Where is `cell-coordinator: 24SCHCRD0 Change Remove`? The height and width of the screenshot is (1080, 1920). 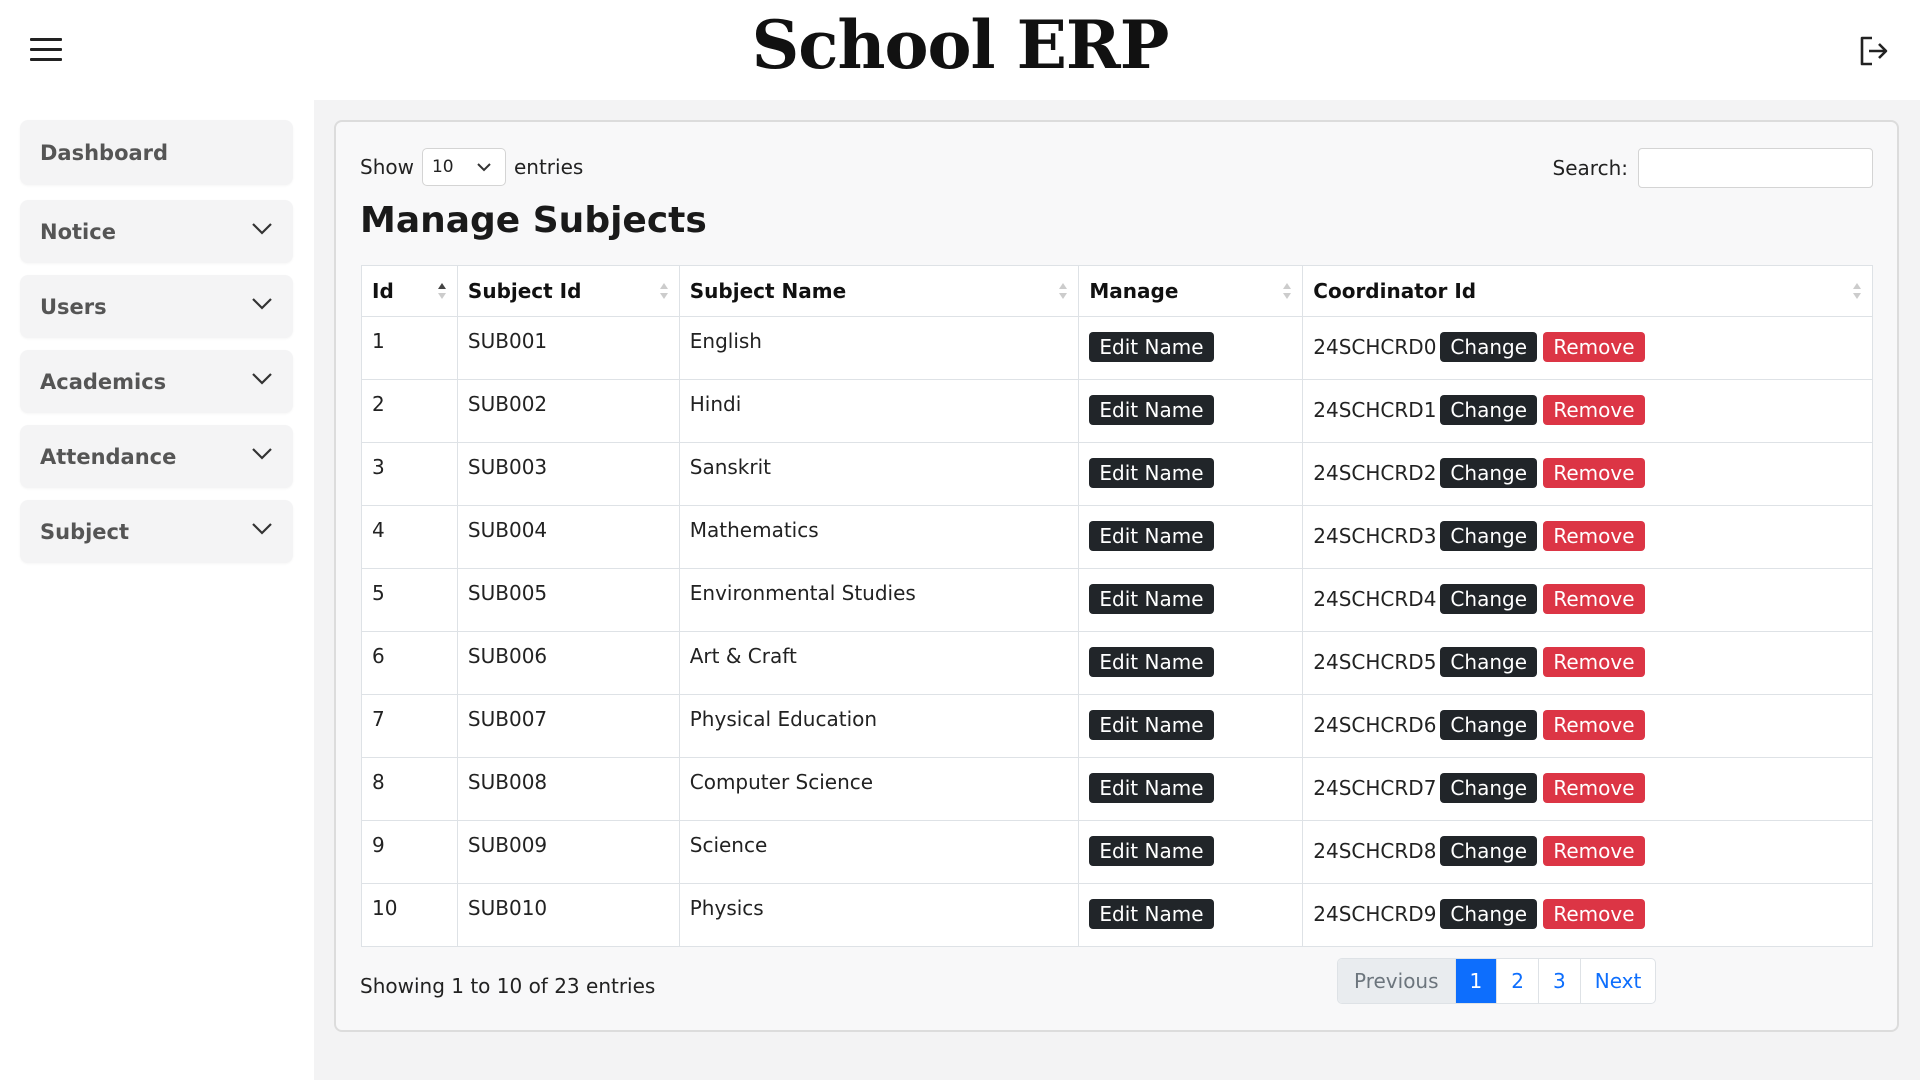
cell-coordinator: 24SCHCRD0 Change Remove is located at coordinates (1587, 348).